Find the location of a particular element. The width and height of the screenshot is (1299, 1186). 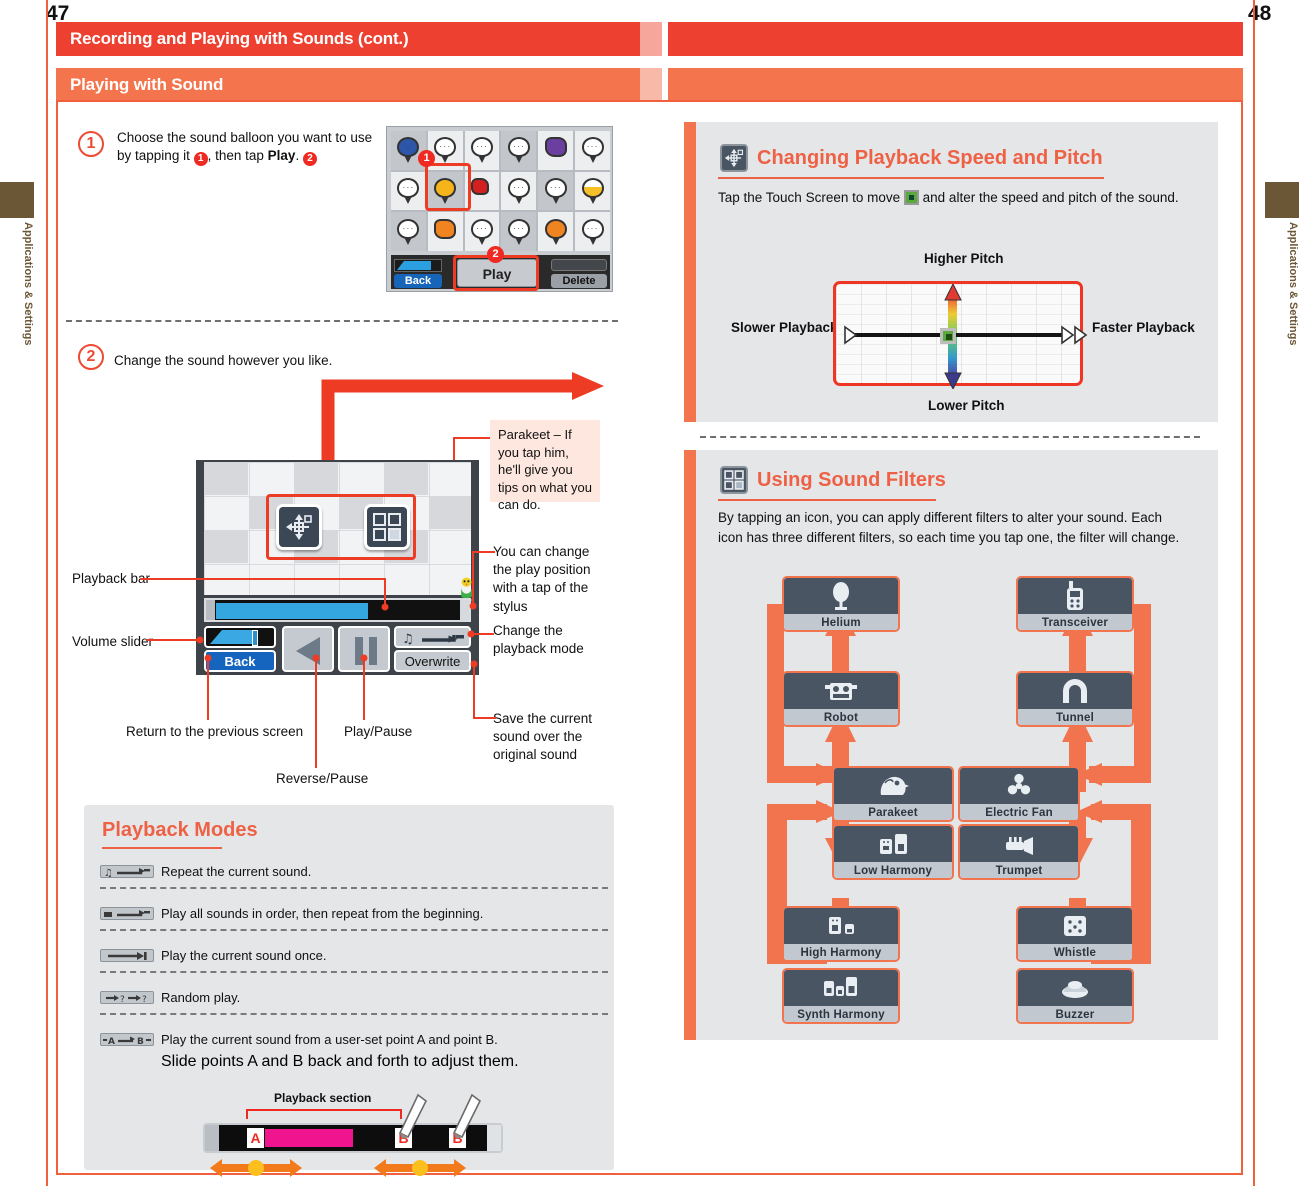

filter-card-trumpet: Trumpet is located at coordinates (1019, 852).